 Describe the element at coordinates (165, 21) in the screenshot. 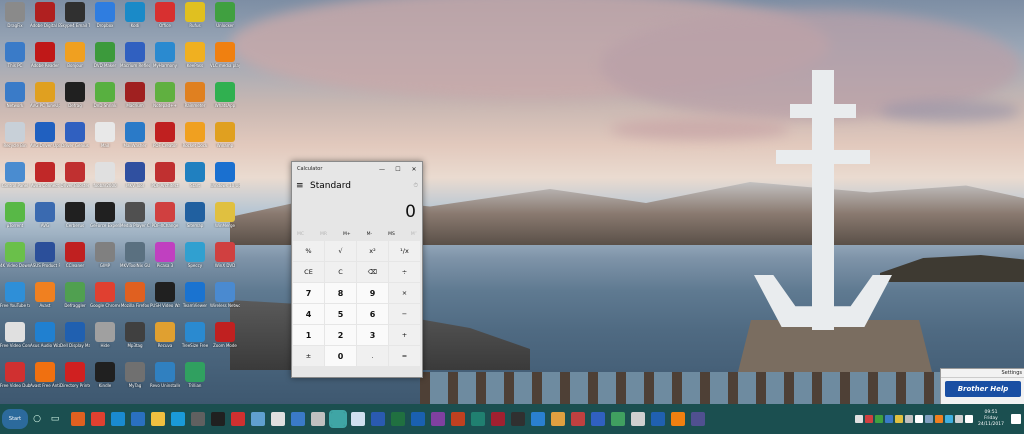

I see `desktop-icon: Office` at that location.